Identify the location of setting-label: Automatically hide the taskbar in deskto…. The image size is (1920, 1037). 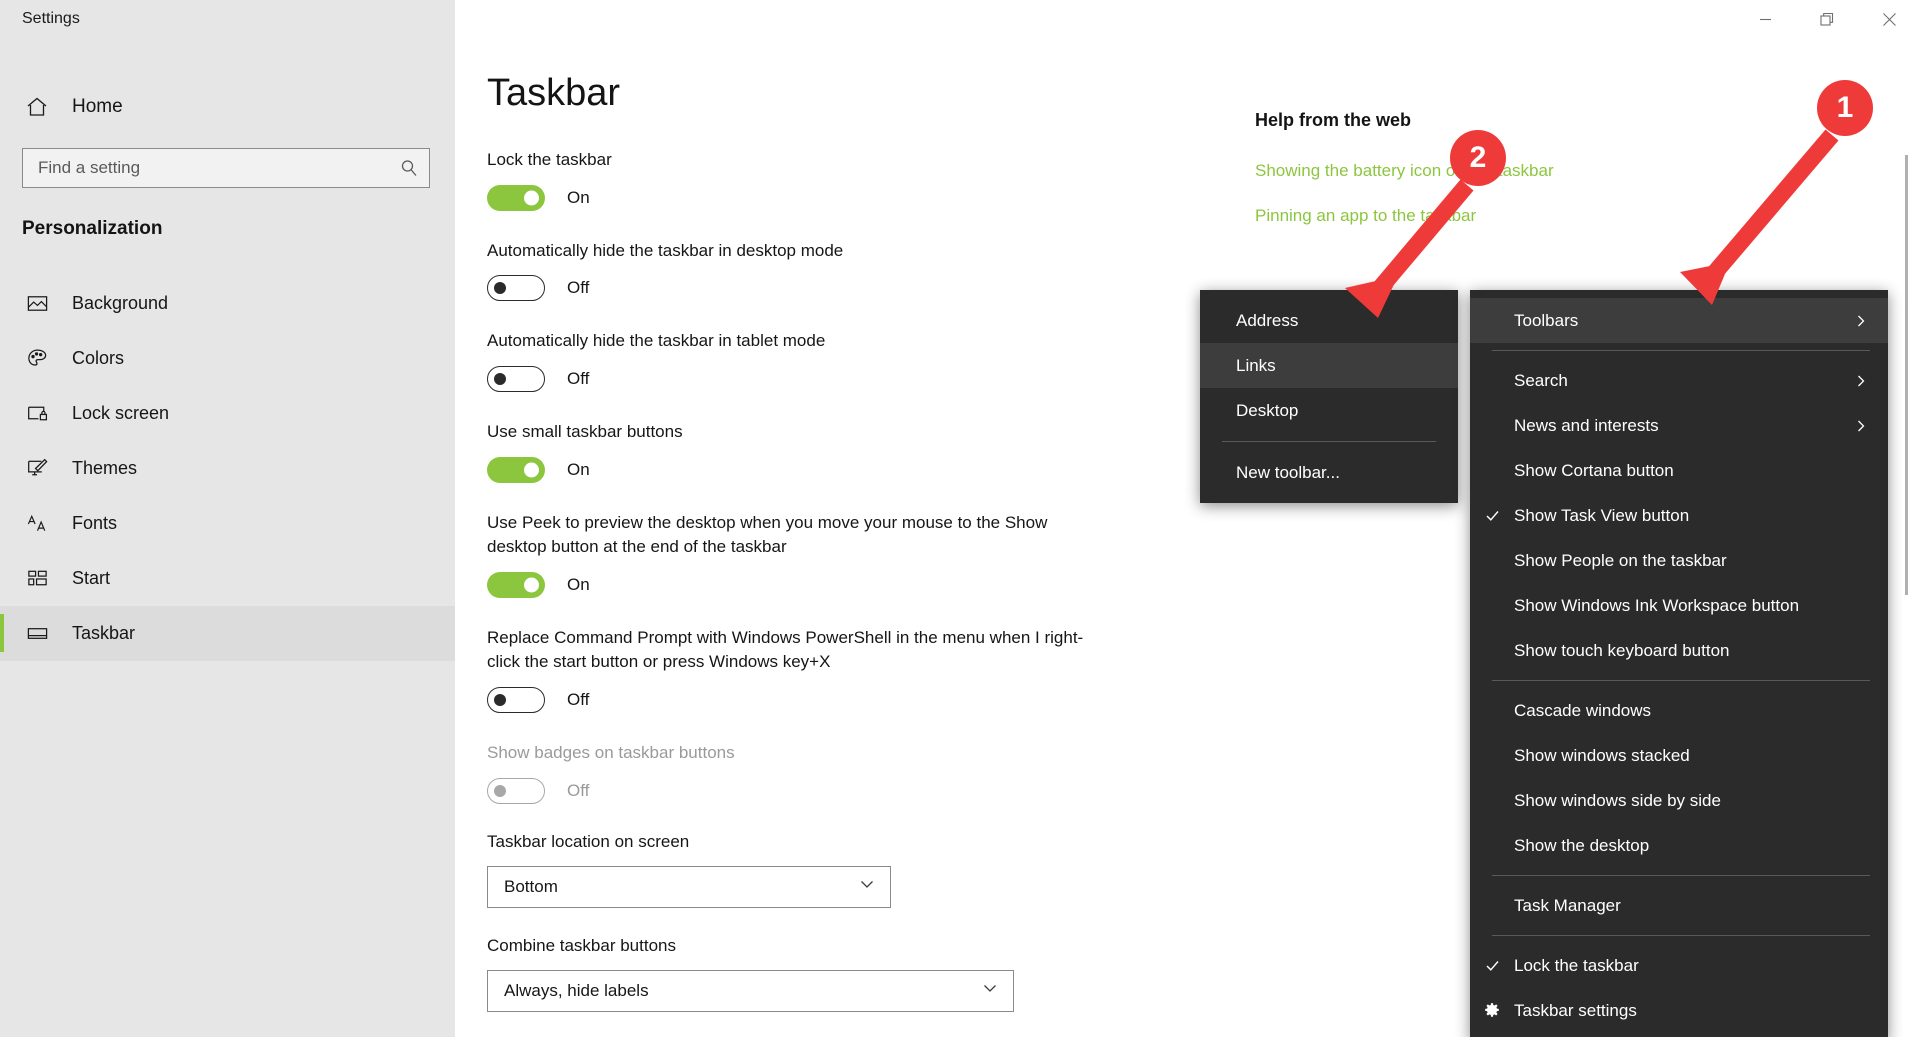
(665, 250).